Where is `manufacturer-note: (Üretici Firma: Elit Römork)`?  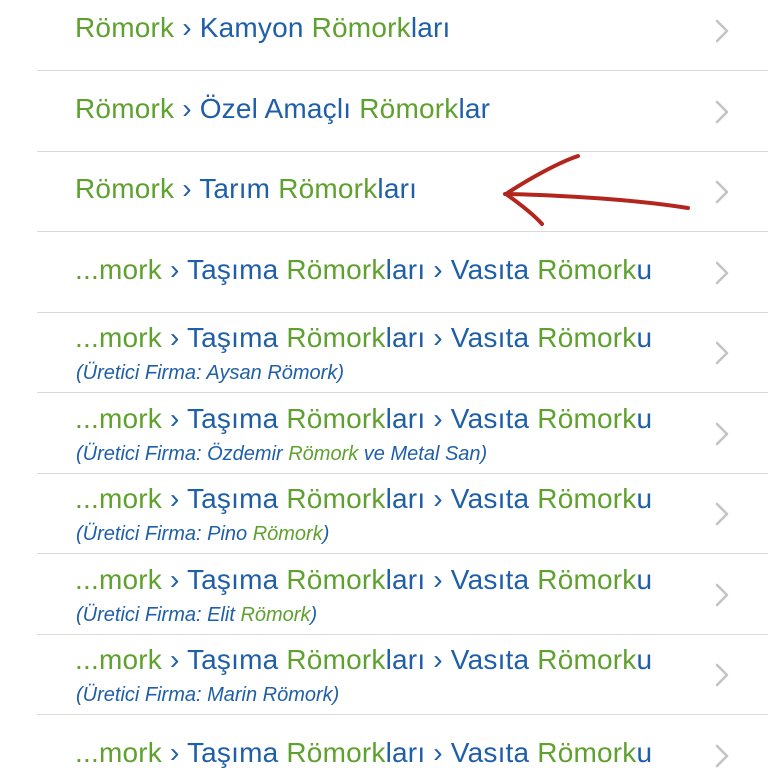 manufacturer-note: (Üretici Firma: Elit Römork) is located at coordinates (196, 615).